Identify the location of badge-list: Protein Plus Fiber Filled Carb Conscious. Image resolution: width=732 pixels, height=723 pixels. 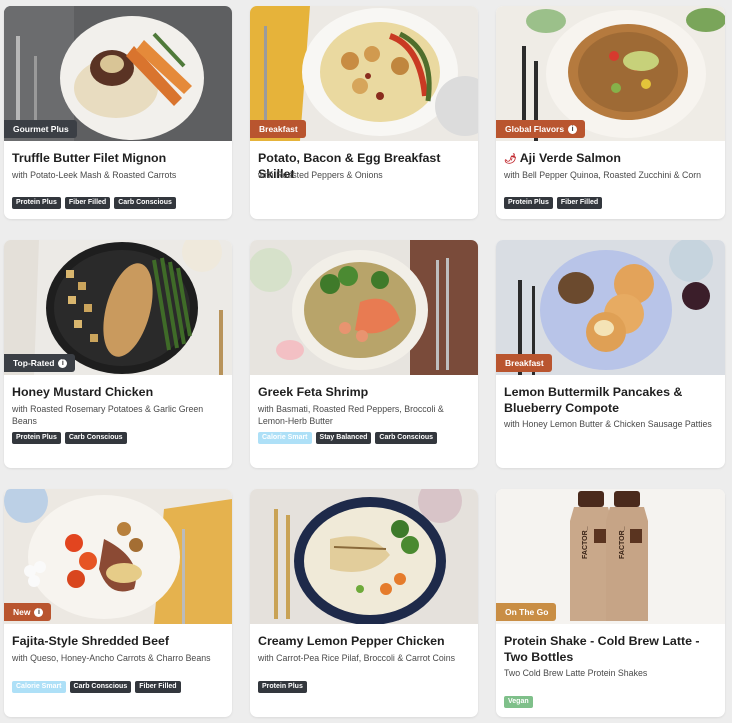
(94, 203).